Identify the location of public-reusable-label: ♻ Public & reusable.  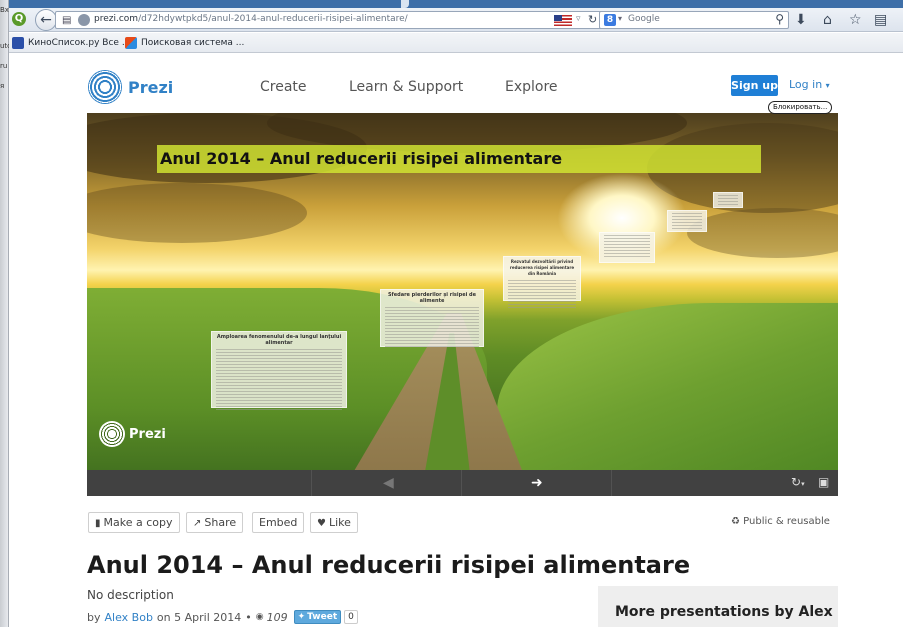
(780, 521).